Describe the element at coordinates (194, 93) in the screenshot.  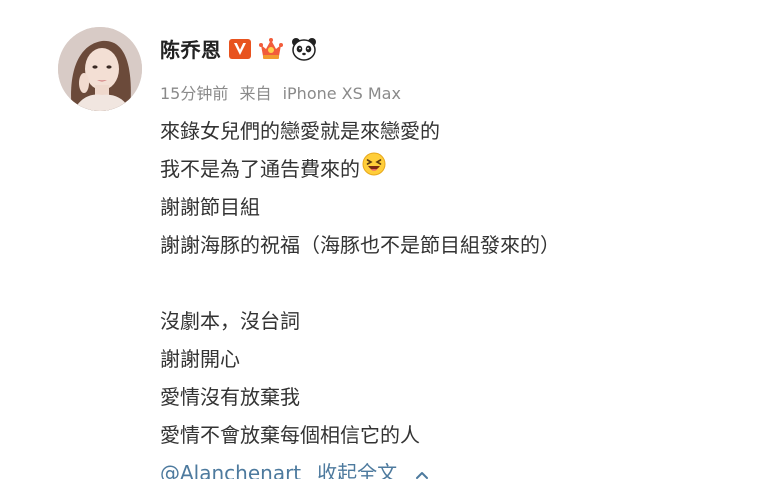
I see `post-time: 15分钟前` at that location.